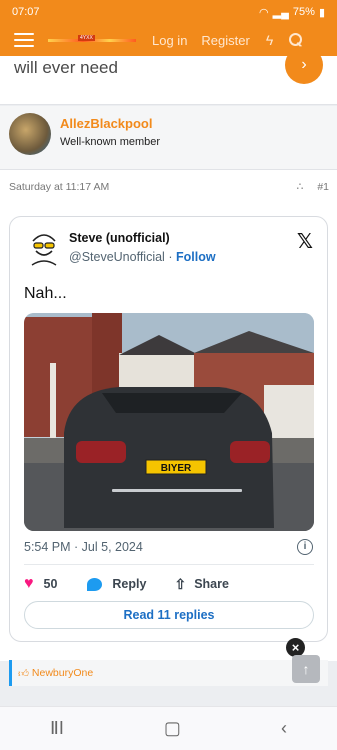 The width and height of the screenshot is (337, 750). What do you see at coordinates (225, 40) in the screenshot?
I see `register-link: Register` at bounding box center [225, 40].